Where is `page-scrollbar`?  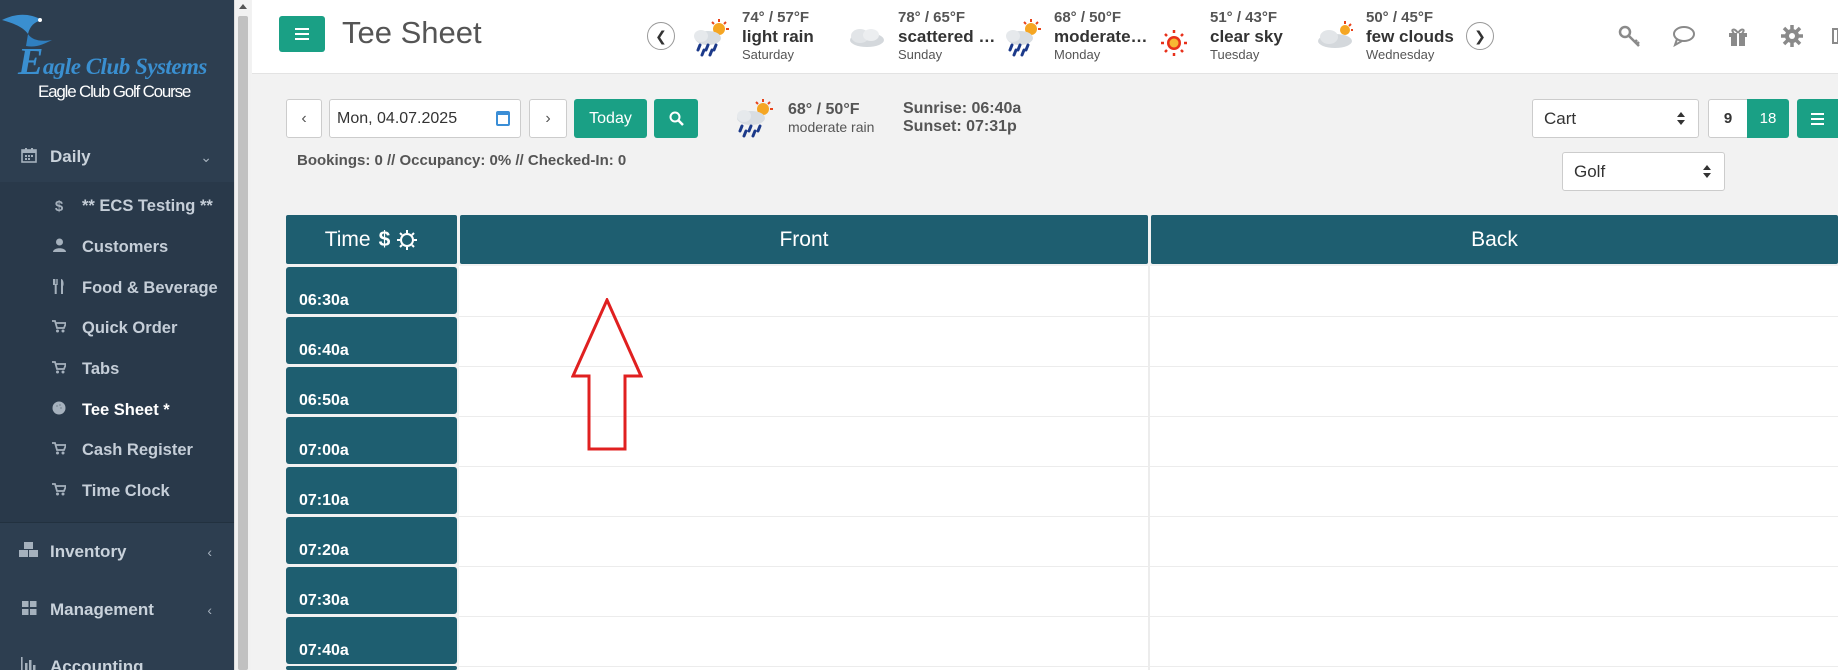 page-scrollbar is located at coordinates (242, 335).